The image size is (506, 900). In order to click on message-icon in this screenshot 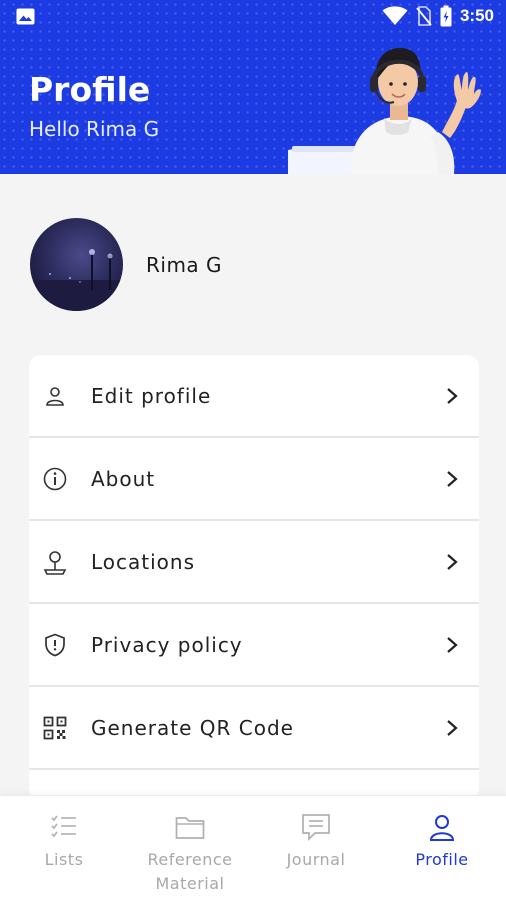, I will do `click(316, 827)`.